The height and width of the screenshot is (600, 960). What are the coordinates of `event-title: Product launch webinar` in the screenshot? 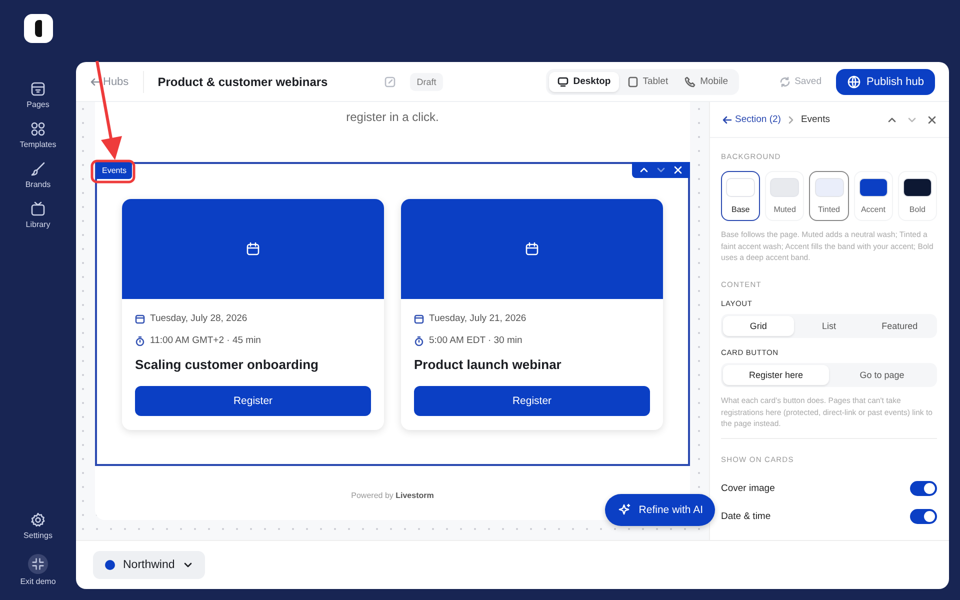 It's located at (488, 364).